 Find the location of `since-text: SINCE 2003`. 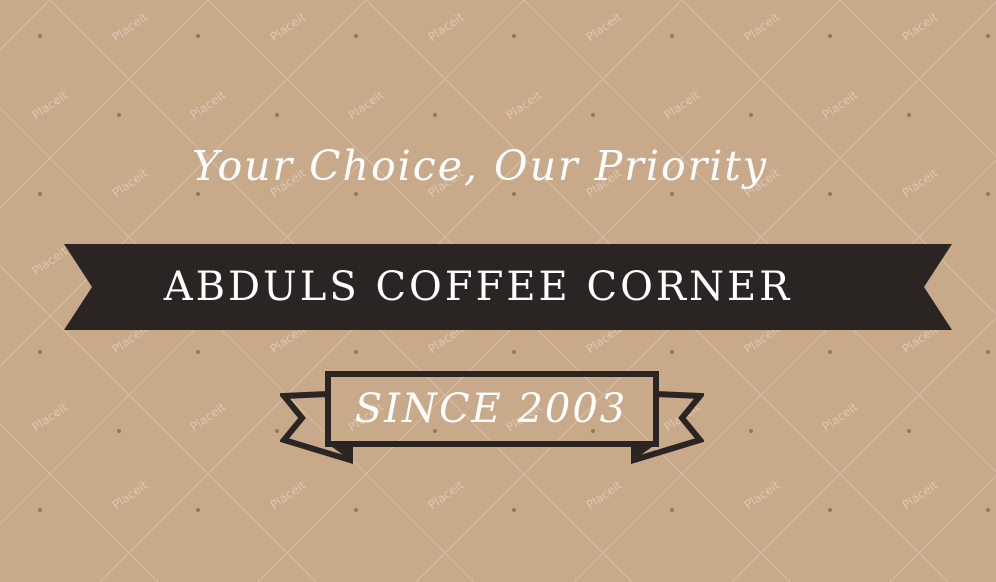

since-text: SINCE 2003 is located at coordinates (491, 409).